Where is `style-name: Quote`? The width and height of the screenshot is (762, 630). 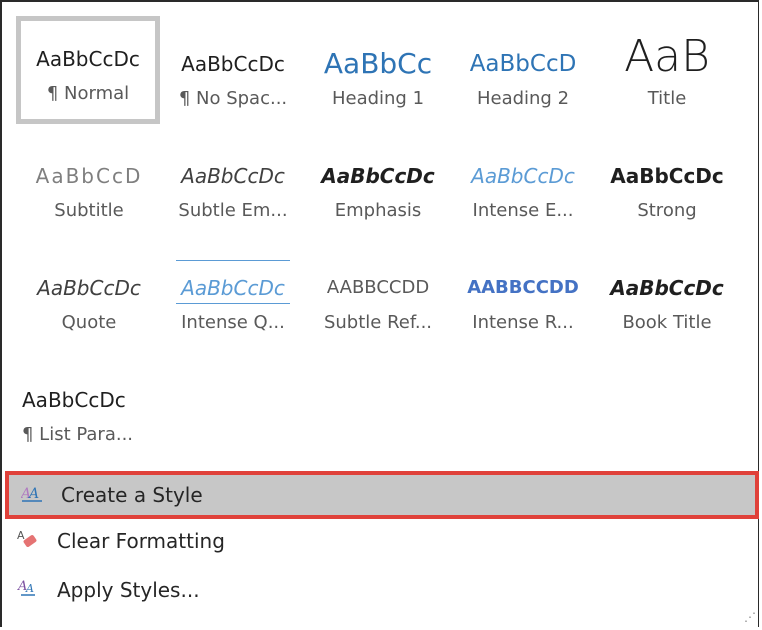
style-name: Quote is located at coordinates (89, 322).